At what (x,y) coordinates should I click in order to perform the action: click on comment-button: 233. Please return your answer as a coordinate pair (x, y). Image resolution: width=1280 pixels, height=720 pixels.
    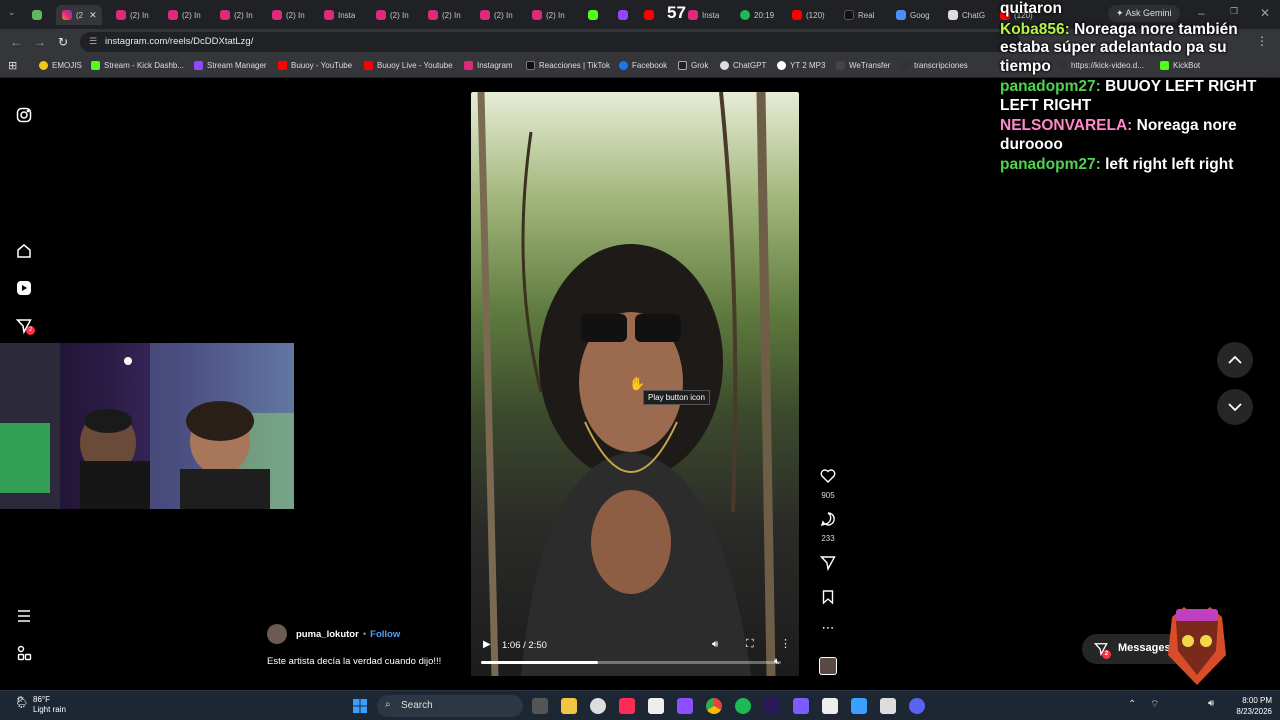
    Looking at the image, I should click on (828, 527).